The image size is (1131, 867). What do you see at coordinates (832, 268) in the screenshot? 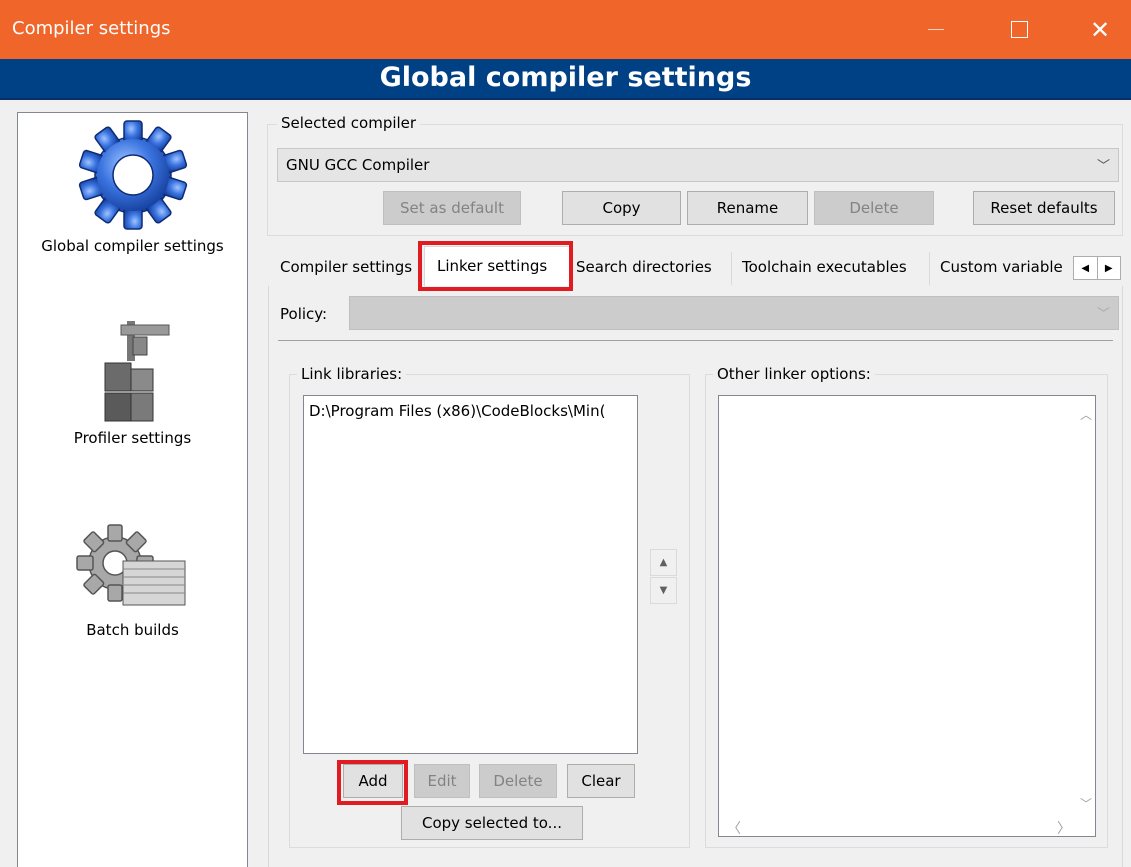
I see `tab-toolchain-executables: Toolchain executables` at bounding box center [832, 268].